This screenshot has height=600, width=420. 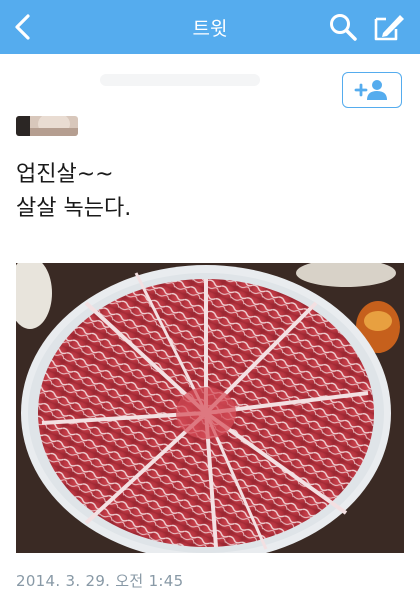 I want to click on tweet-timestamp: 2014. 3. 29. 오전 1:45, so click(x=100, y=581).